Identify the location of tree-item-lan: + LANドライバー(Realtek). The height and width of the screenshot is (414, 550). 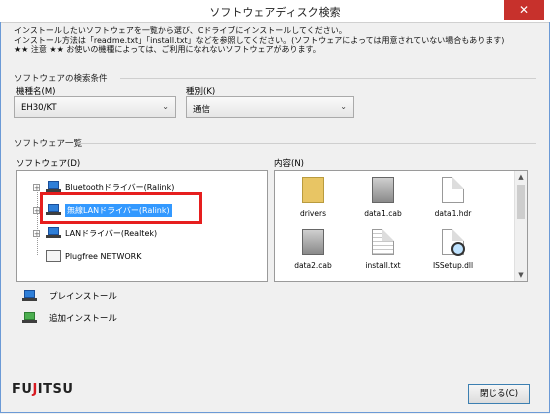
(95, 233).